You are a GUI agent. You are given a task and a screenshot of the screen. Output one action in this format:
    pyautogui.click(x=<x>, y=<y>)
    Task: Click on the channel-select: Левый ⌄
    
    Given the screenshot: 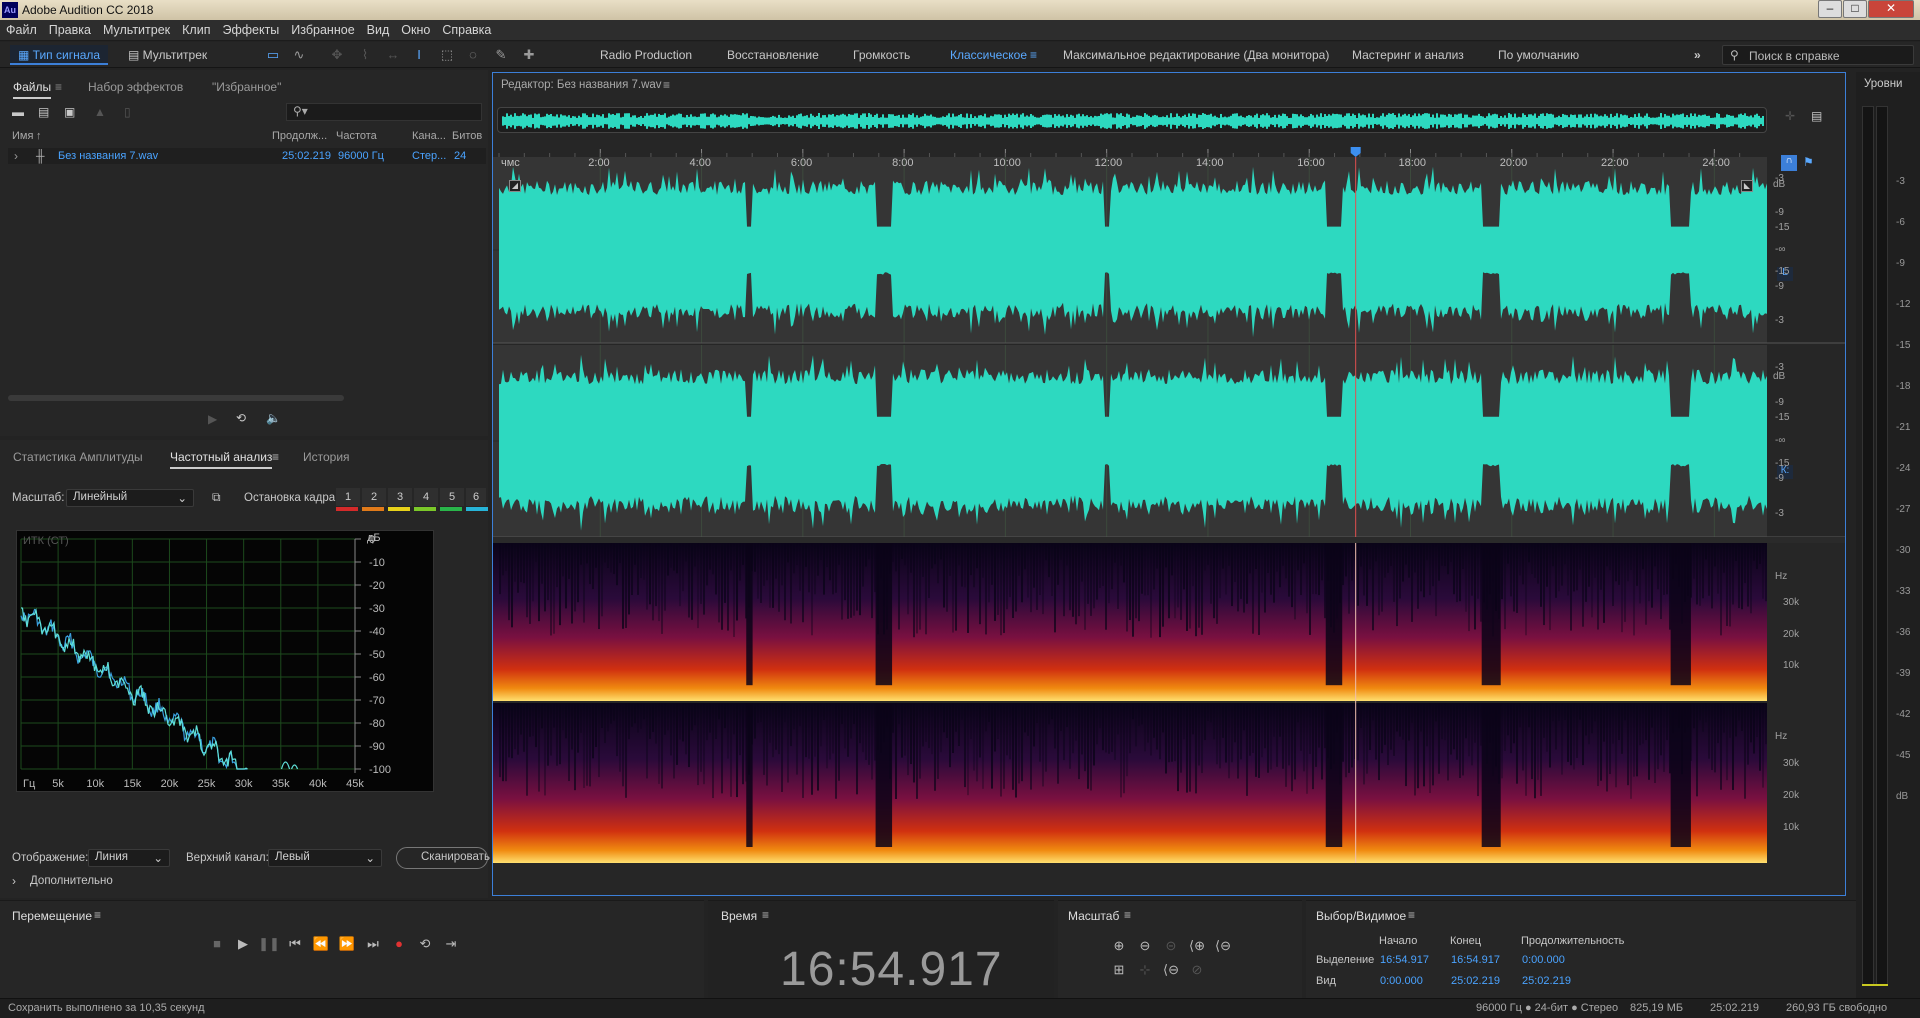 What is the action you would take?
    pyautogui.click(x=325, y=858)
    